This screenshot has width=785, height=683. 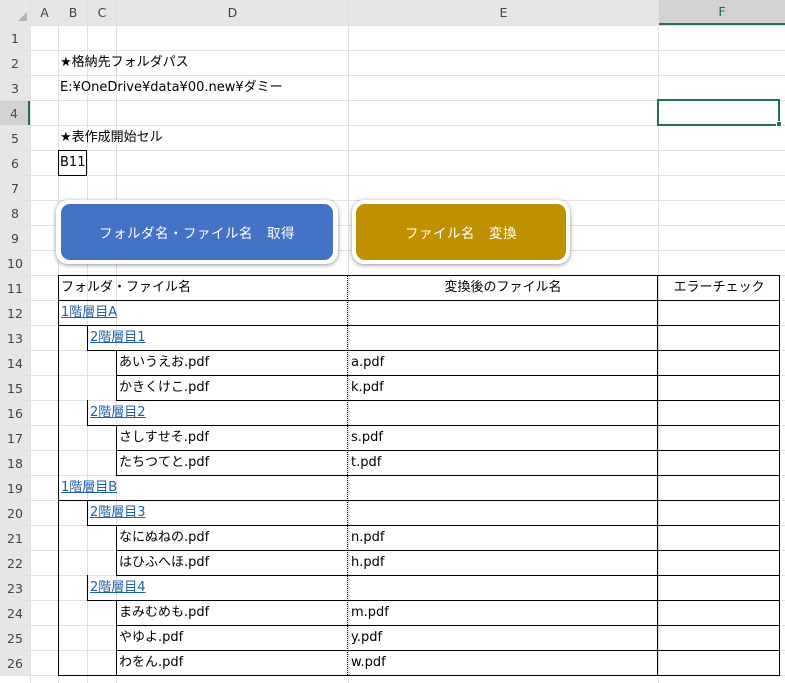 What do you see at coordinates (367, 387) in the screenshot?
I see `converted-file-name: k.pdf` at bounding box center [367, 387].